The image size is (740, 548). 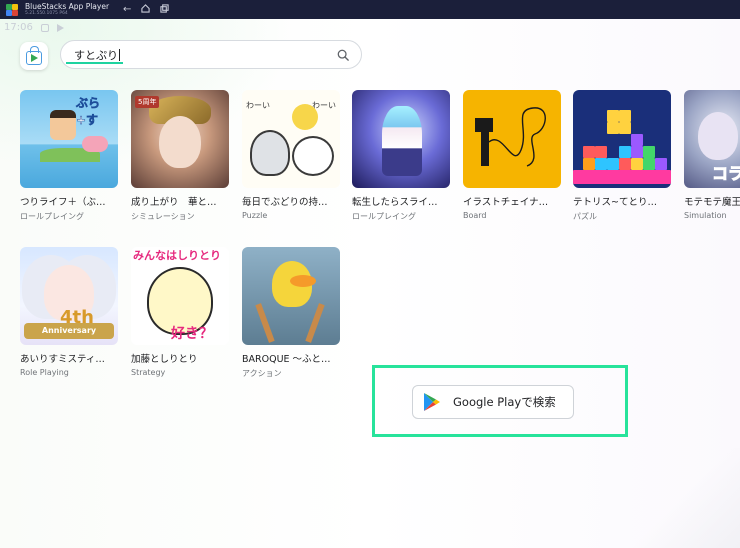 I want to click on window-title: BlueStacks App Player, so click(x=67, y=6).